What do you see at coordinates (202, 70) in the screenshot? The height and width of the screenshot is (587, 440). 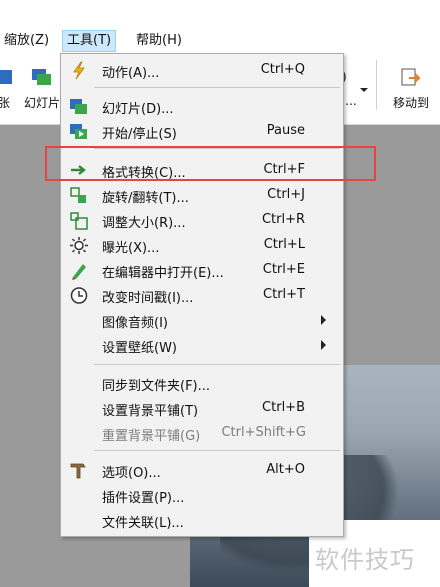 I see `menu-item-action: 动作(A)... Ctrl+Q` at bounding box center [202, 70].